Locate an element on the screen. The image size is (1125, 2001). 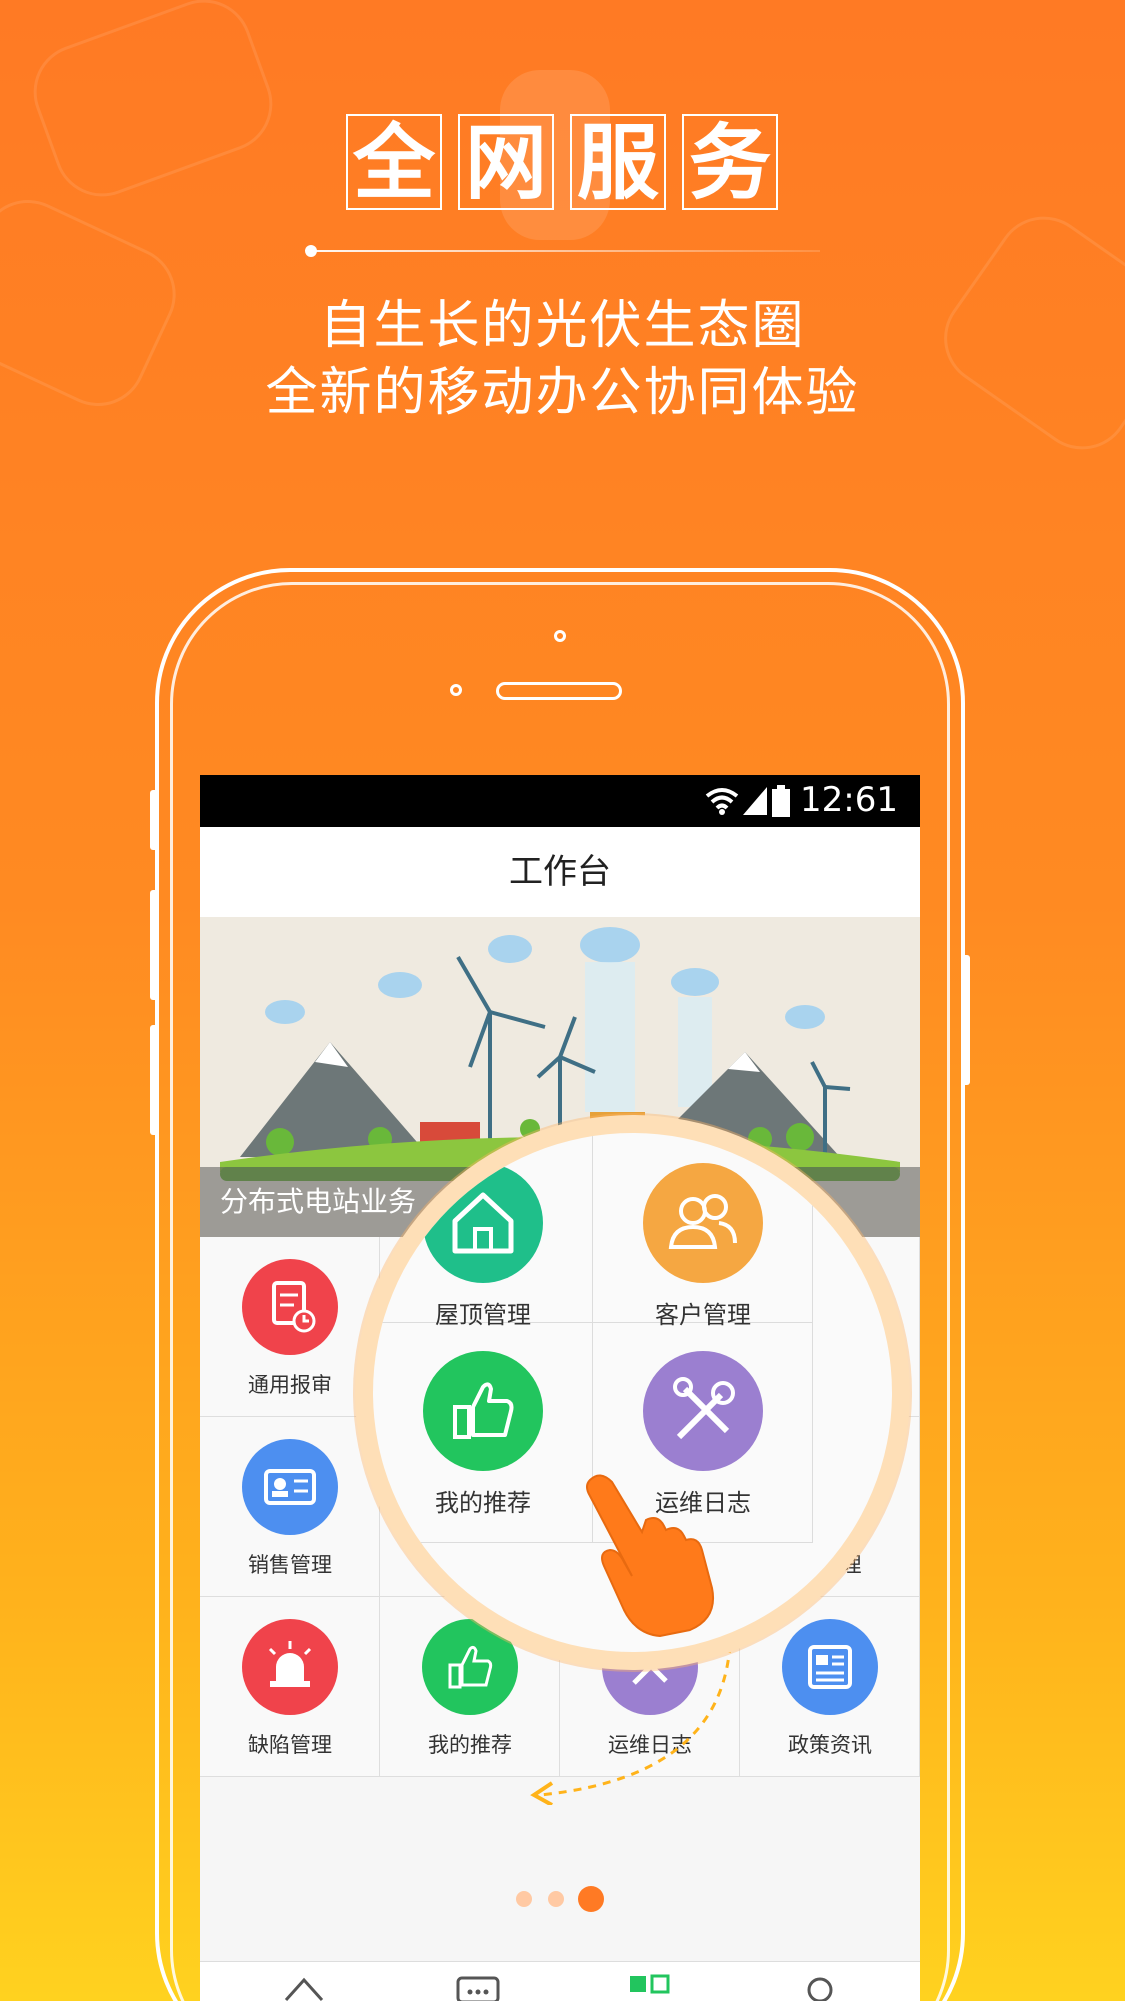
title-underline is located at coordinates (565, 251).